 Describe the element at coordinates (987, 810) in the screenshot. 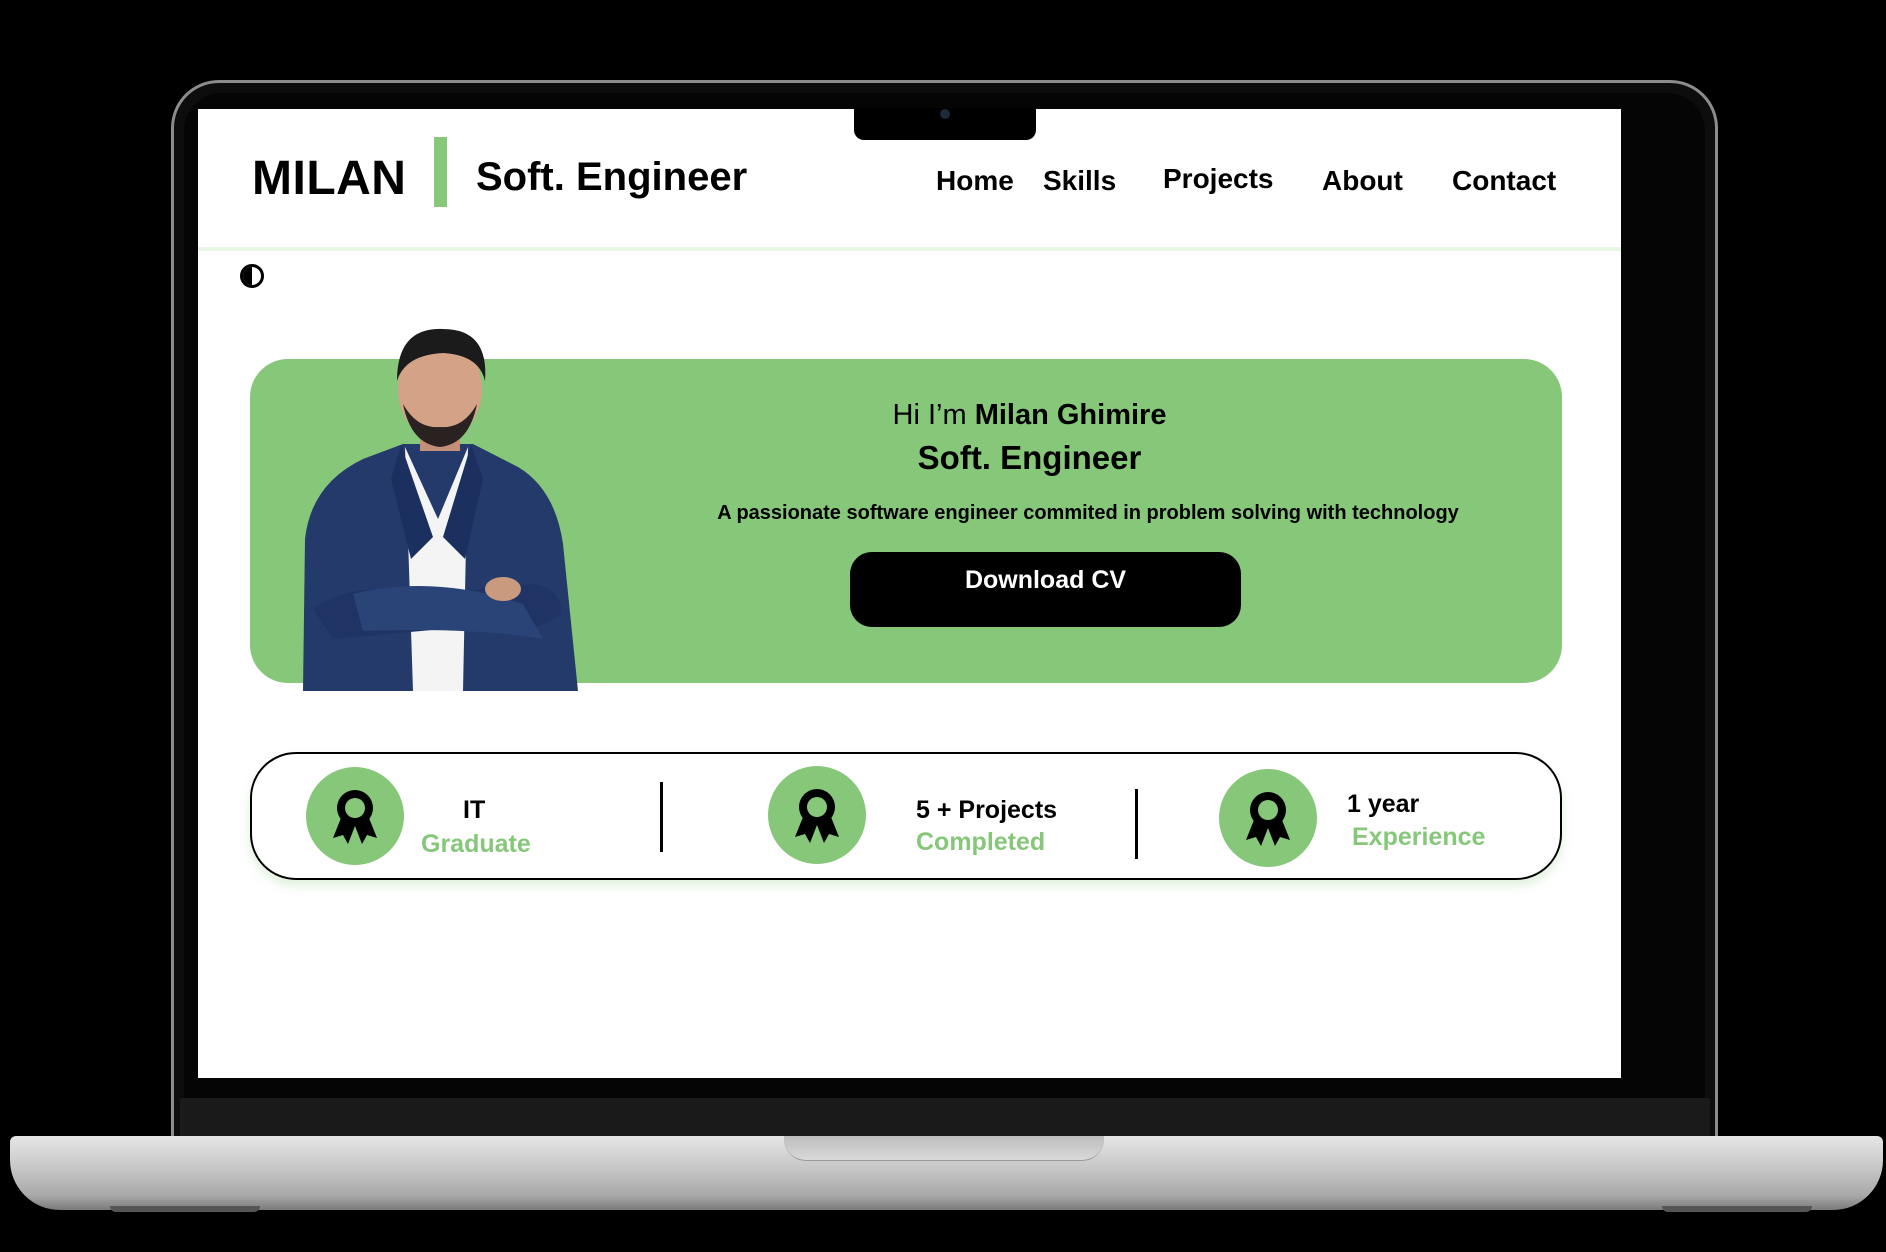

I see `stat-2-top: 5 + Projects` at that location.